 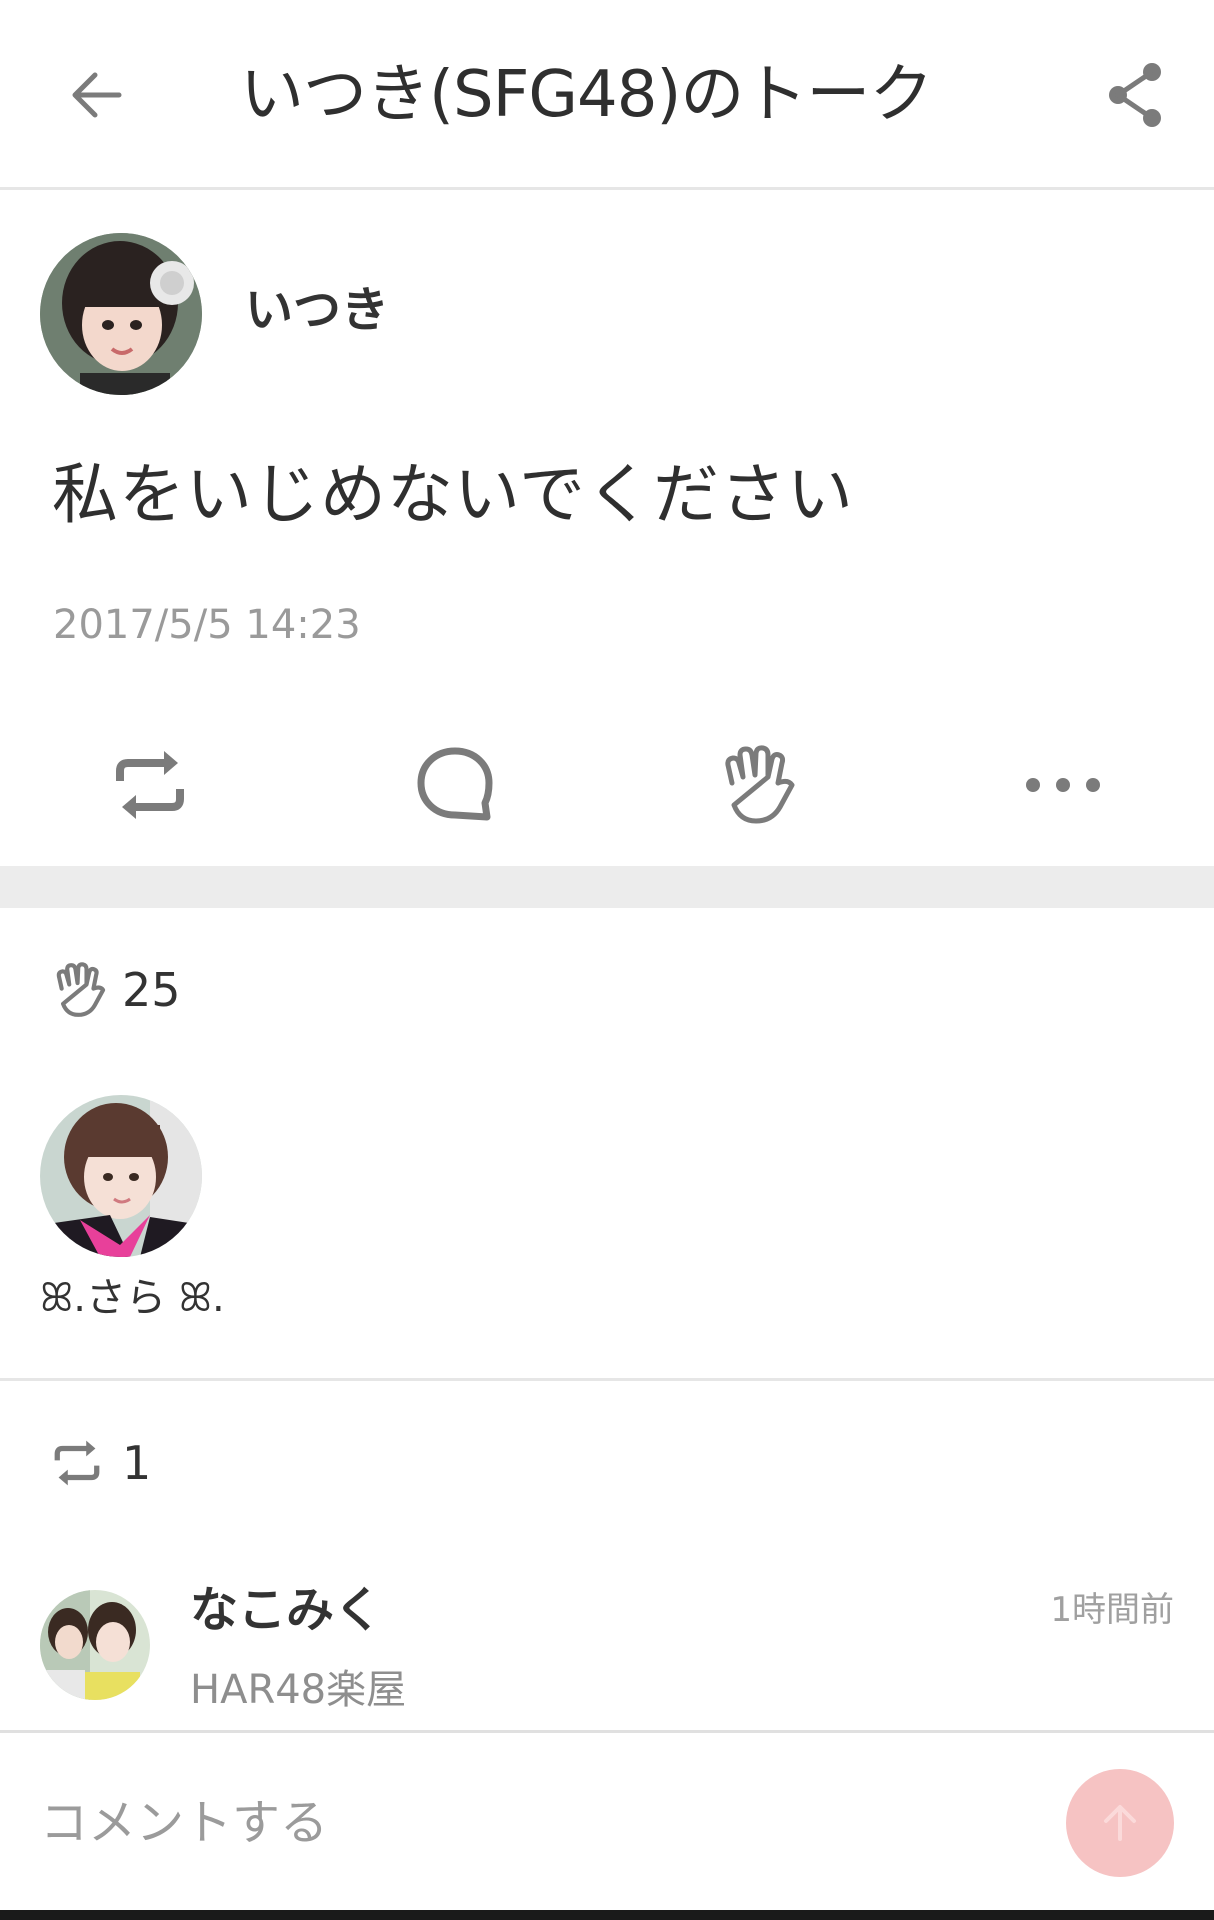 What do you see at coordinates (453, 494) in the screenshot?
I see `post-body: 私をいじめないでください` at bounding box center [453, 494].